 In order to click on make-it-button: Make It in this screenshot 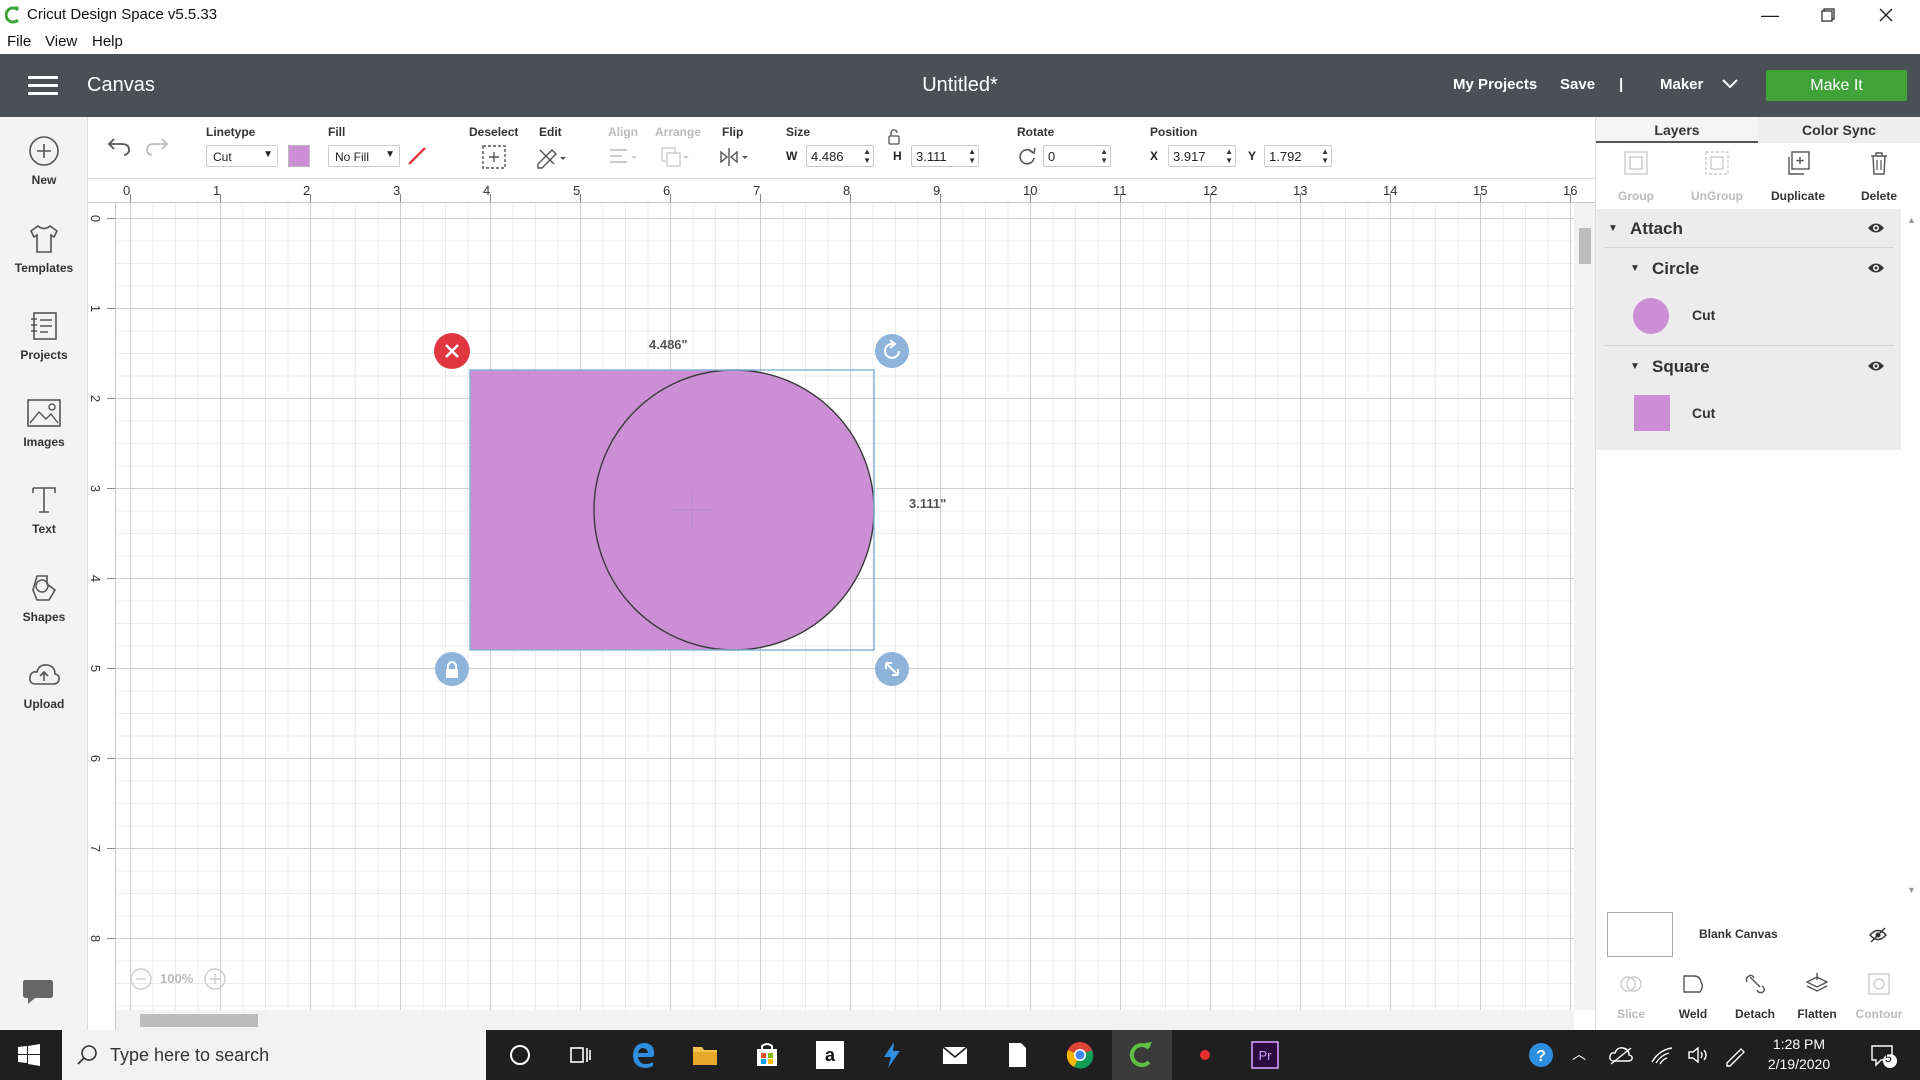, I will do `click(1836, 85)`.